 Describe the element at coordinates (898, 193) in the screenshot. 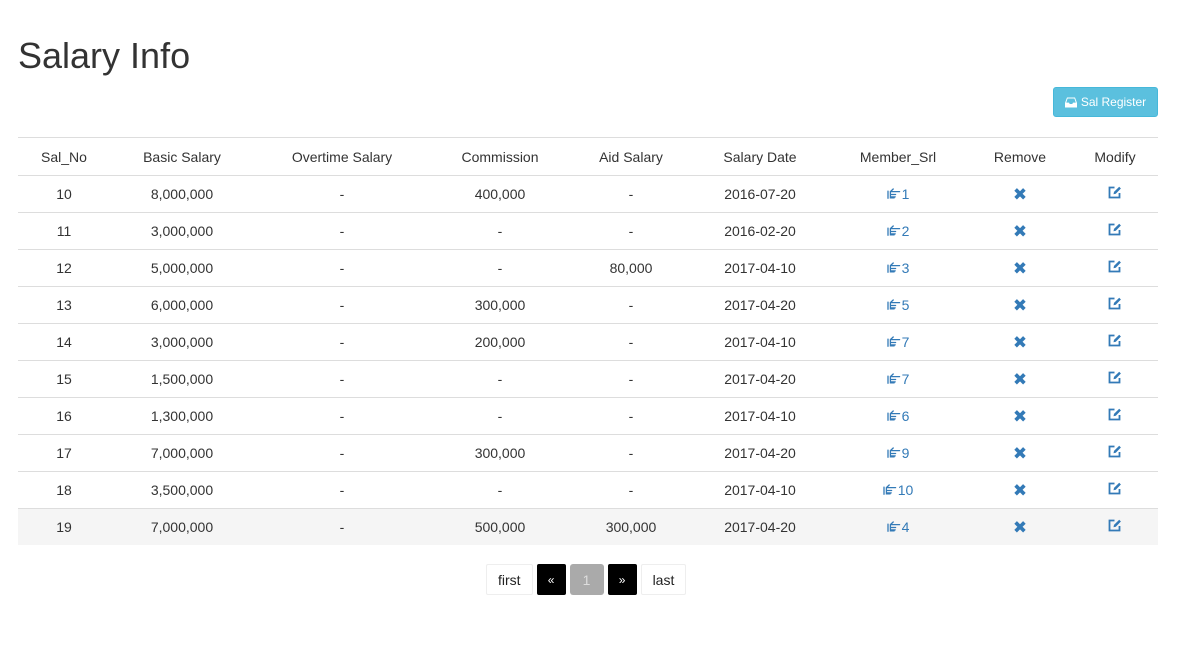

I see `member-link: 1` at that location.